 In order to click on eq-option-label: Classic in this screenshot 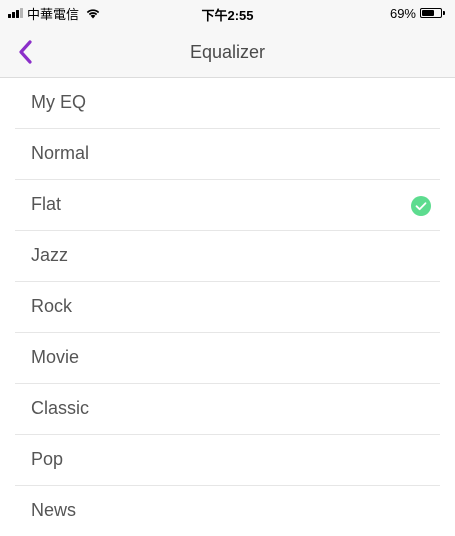, I will do `click(60, 408)`.